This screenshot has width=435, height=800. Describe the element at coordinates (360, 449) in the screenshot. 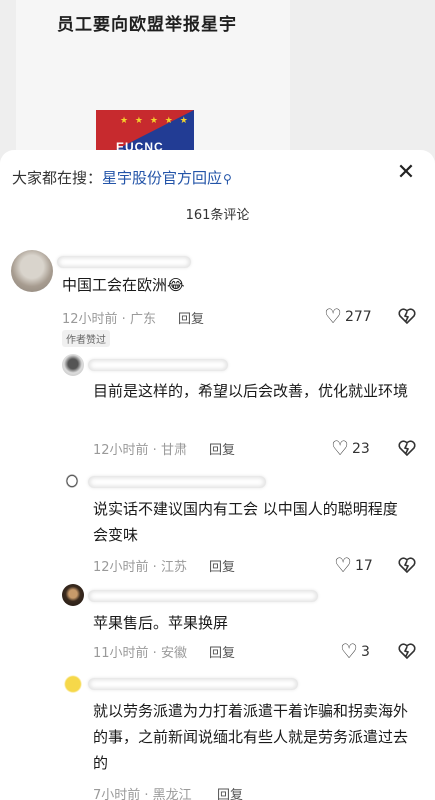

I see `like-count: 23` at that location.